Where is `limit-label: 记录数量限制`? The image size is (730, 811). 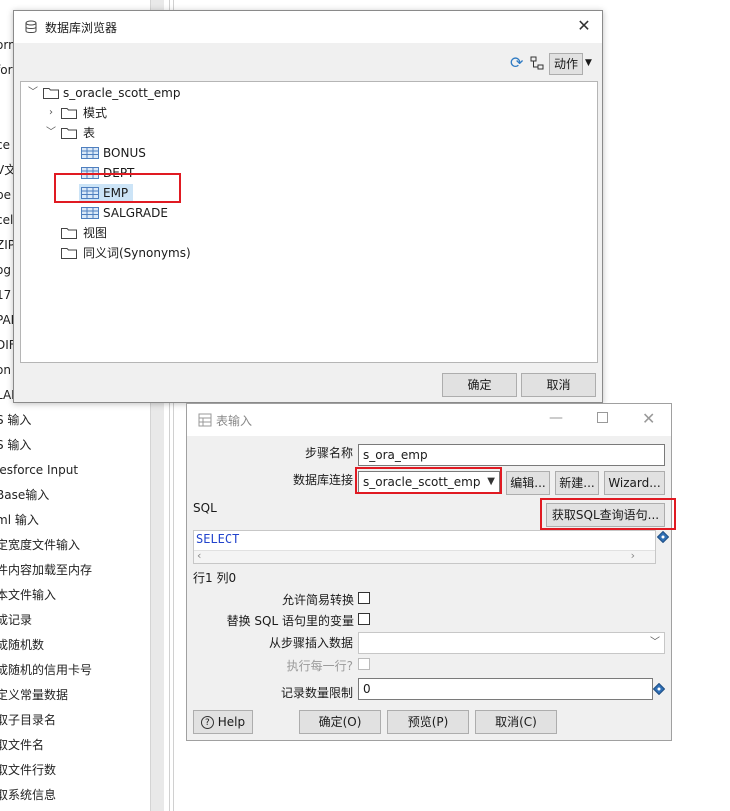 limit-label: 记录数量限制 is located at coordinates (316, 693).